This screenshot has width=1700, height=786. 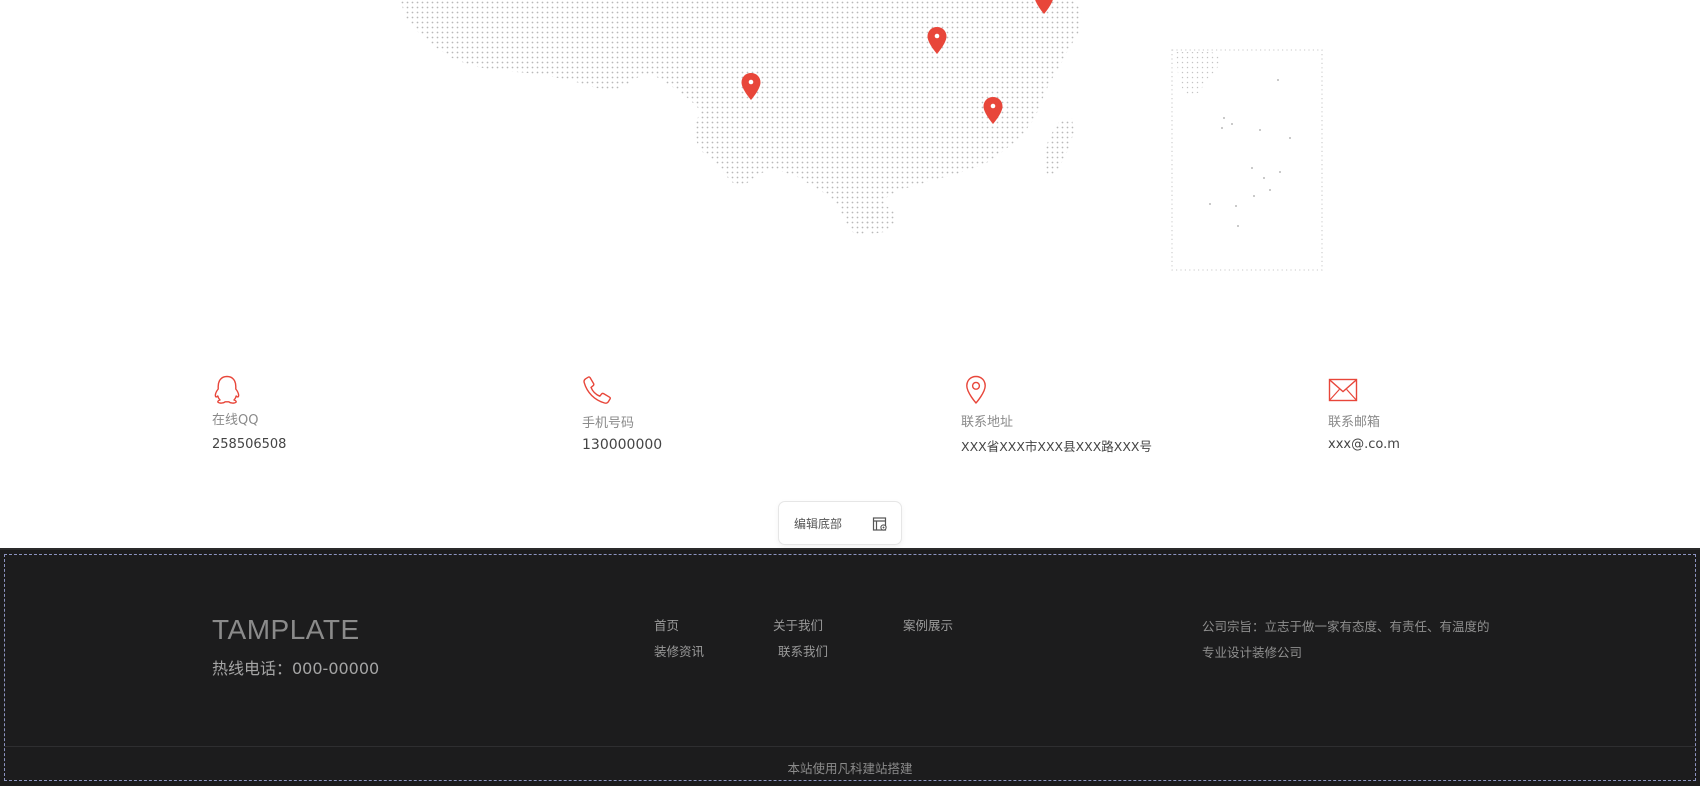 I want to click on footer-motto-line2: 专业设计装修公司, so click(x=1252, y=652).